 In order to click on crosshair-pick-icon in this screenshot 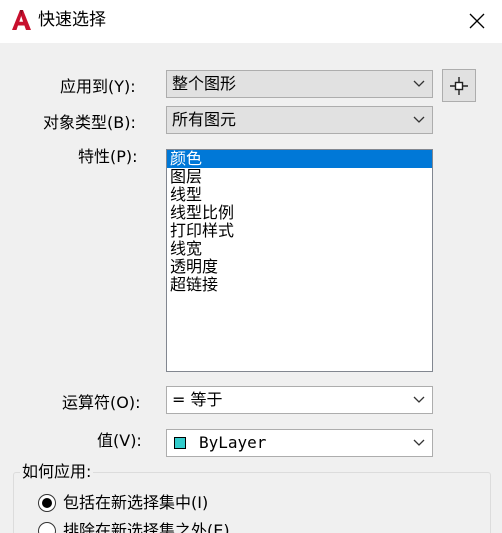, I will do `click(459, 85)`.